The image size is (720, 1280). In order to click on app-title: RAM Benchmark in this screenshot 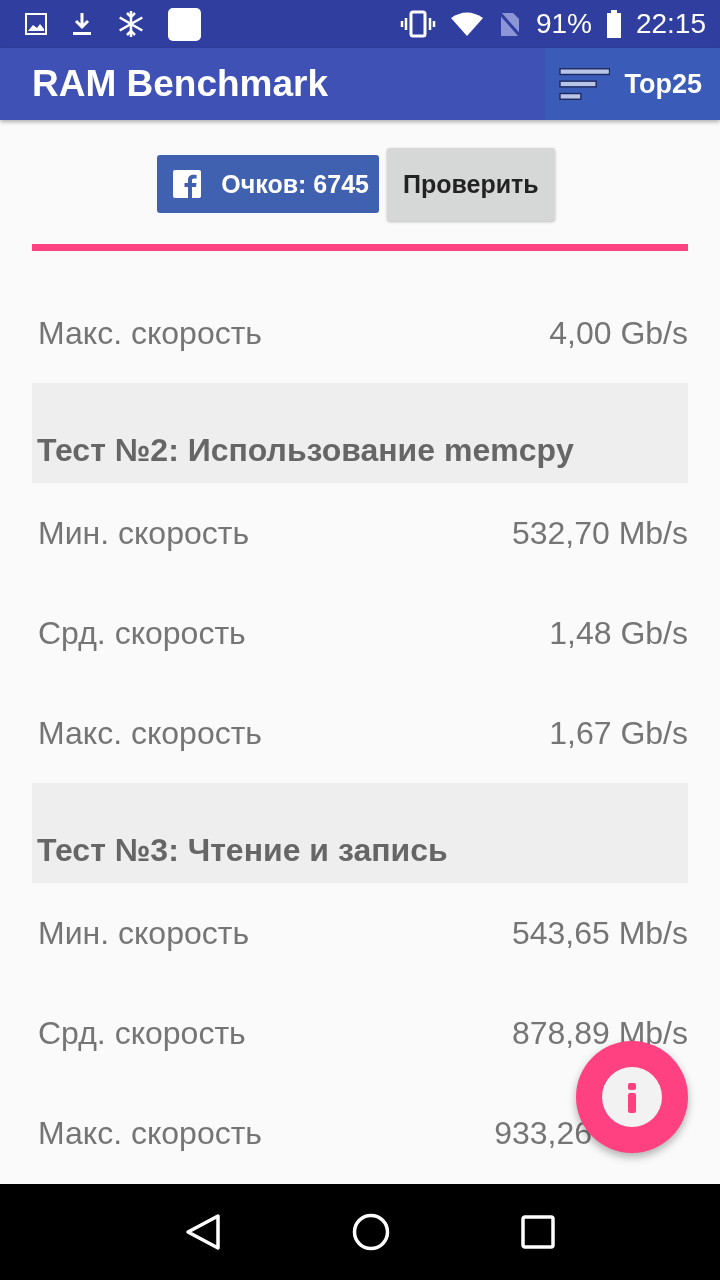, I will do `click(180, 84)`.